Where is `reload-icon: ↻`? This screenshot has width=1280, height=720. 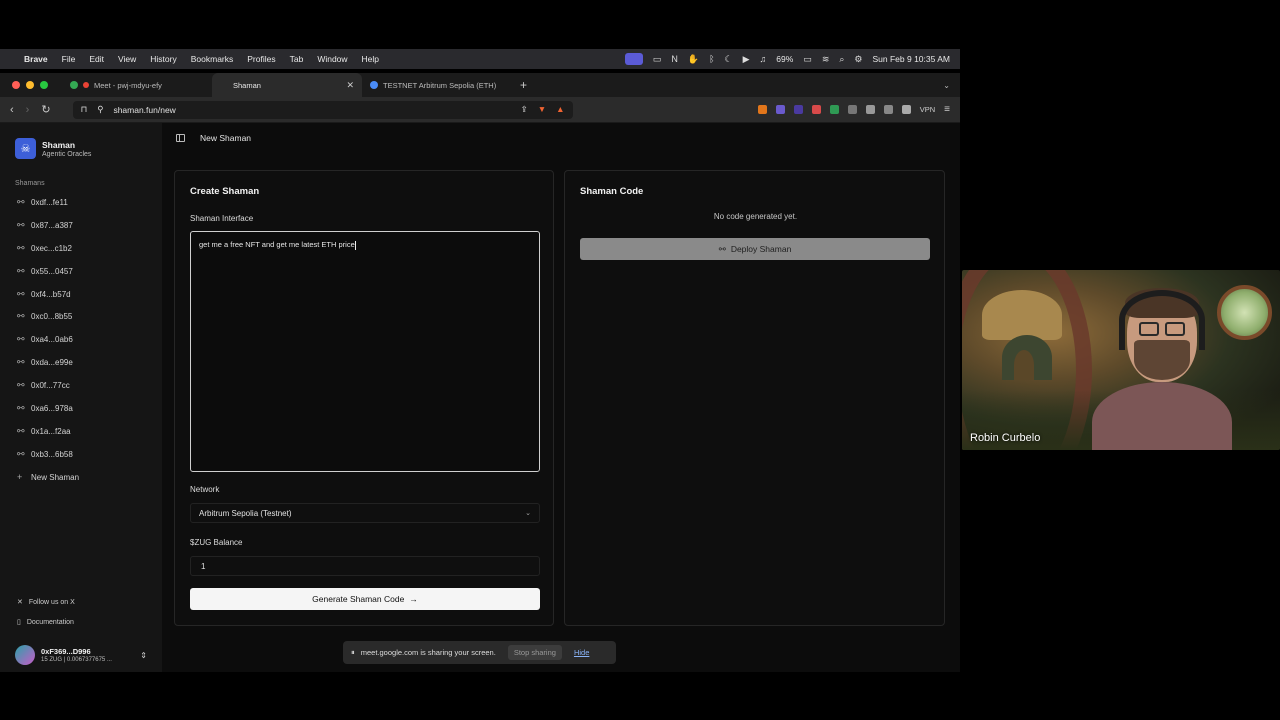
reload-icon: ↻ is located at coordinates (45, 109).